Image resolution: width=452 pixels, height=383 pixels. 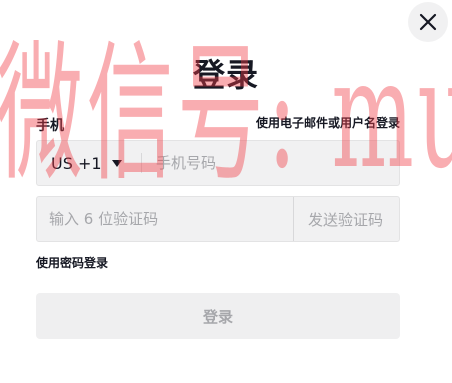 What do you see at coordinates (225, 75) in the screenshot?
I see `dialog-title: 登录` at bounding box center [225, 75].